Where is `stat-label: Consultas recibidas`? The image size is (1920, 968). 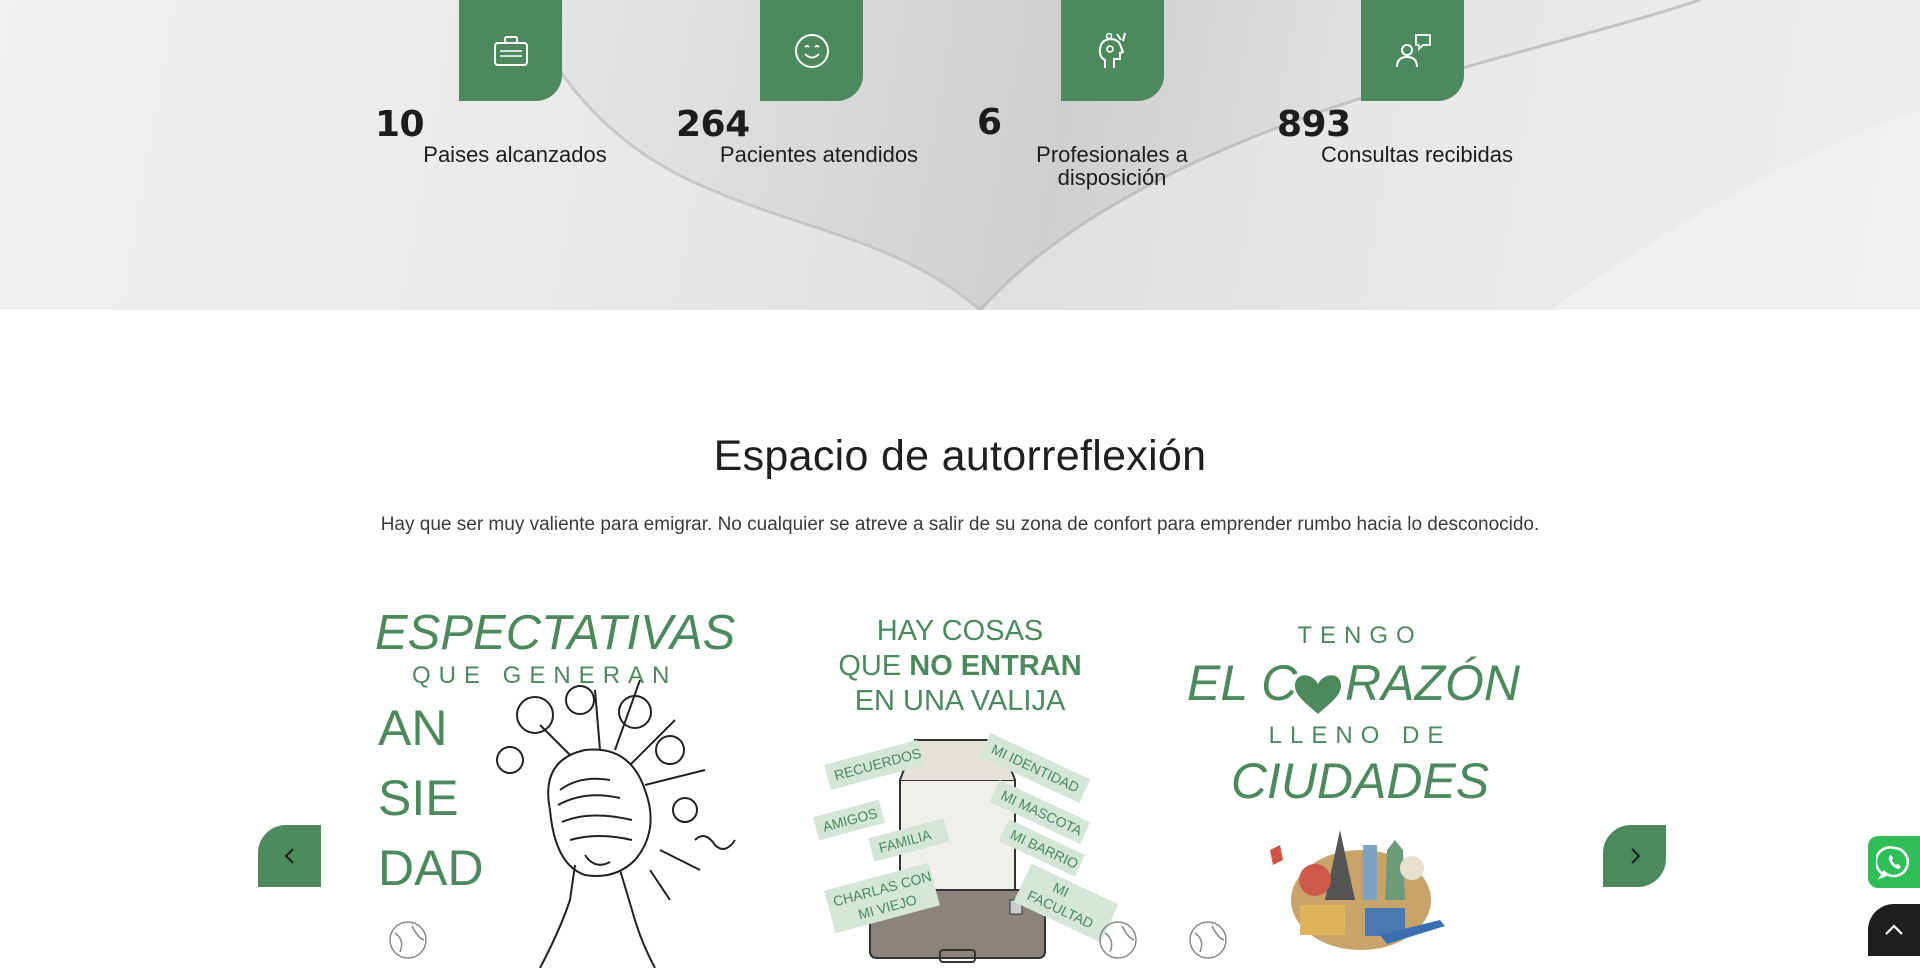
stat-label: Consultas recibidas is located at coordinates (1417, 154).